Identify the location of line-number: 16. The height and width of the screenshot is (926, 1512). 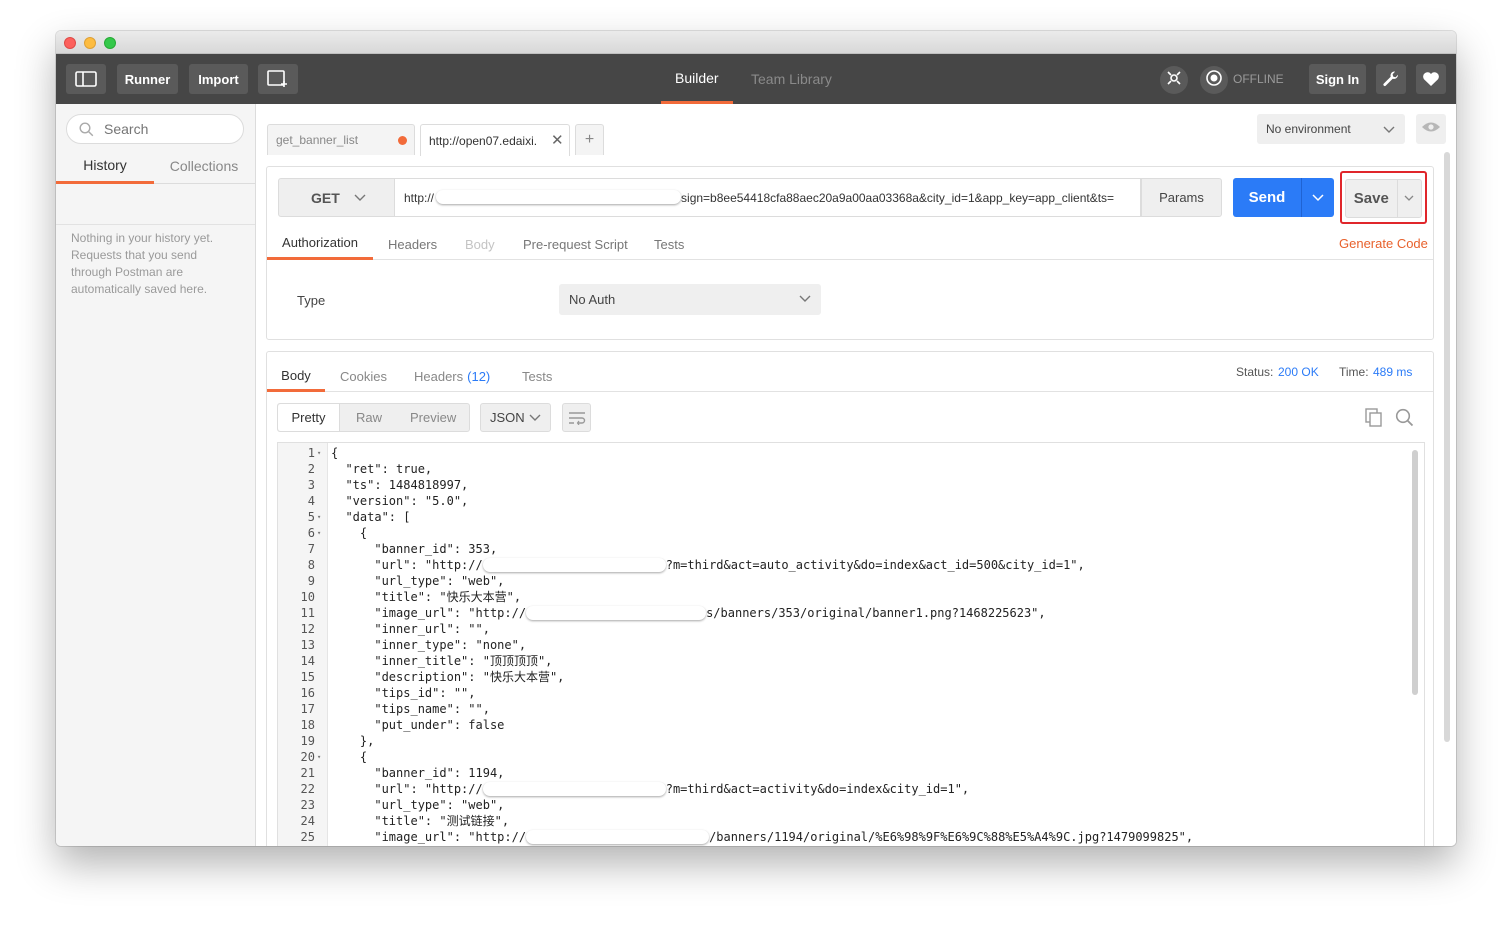
(307, 693).